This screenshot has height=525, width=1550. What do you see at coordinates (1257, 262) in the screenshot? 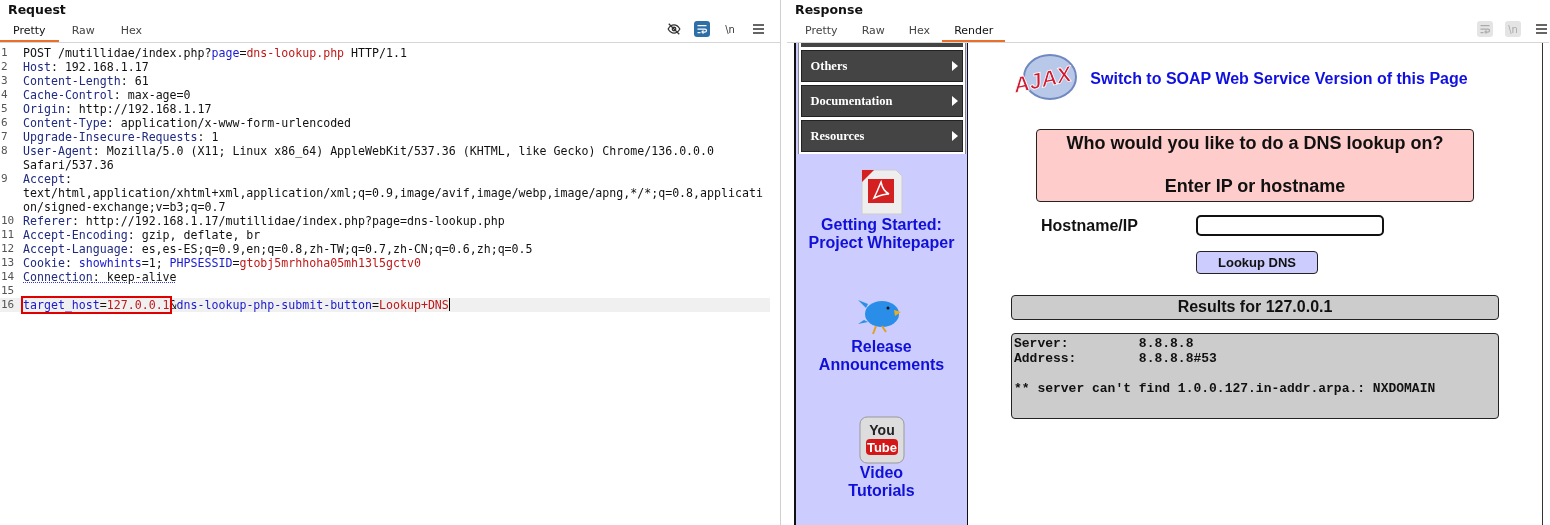
I see `lookup-button: Lookup DNS` at bounding box center [1257, 262].